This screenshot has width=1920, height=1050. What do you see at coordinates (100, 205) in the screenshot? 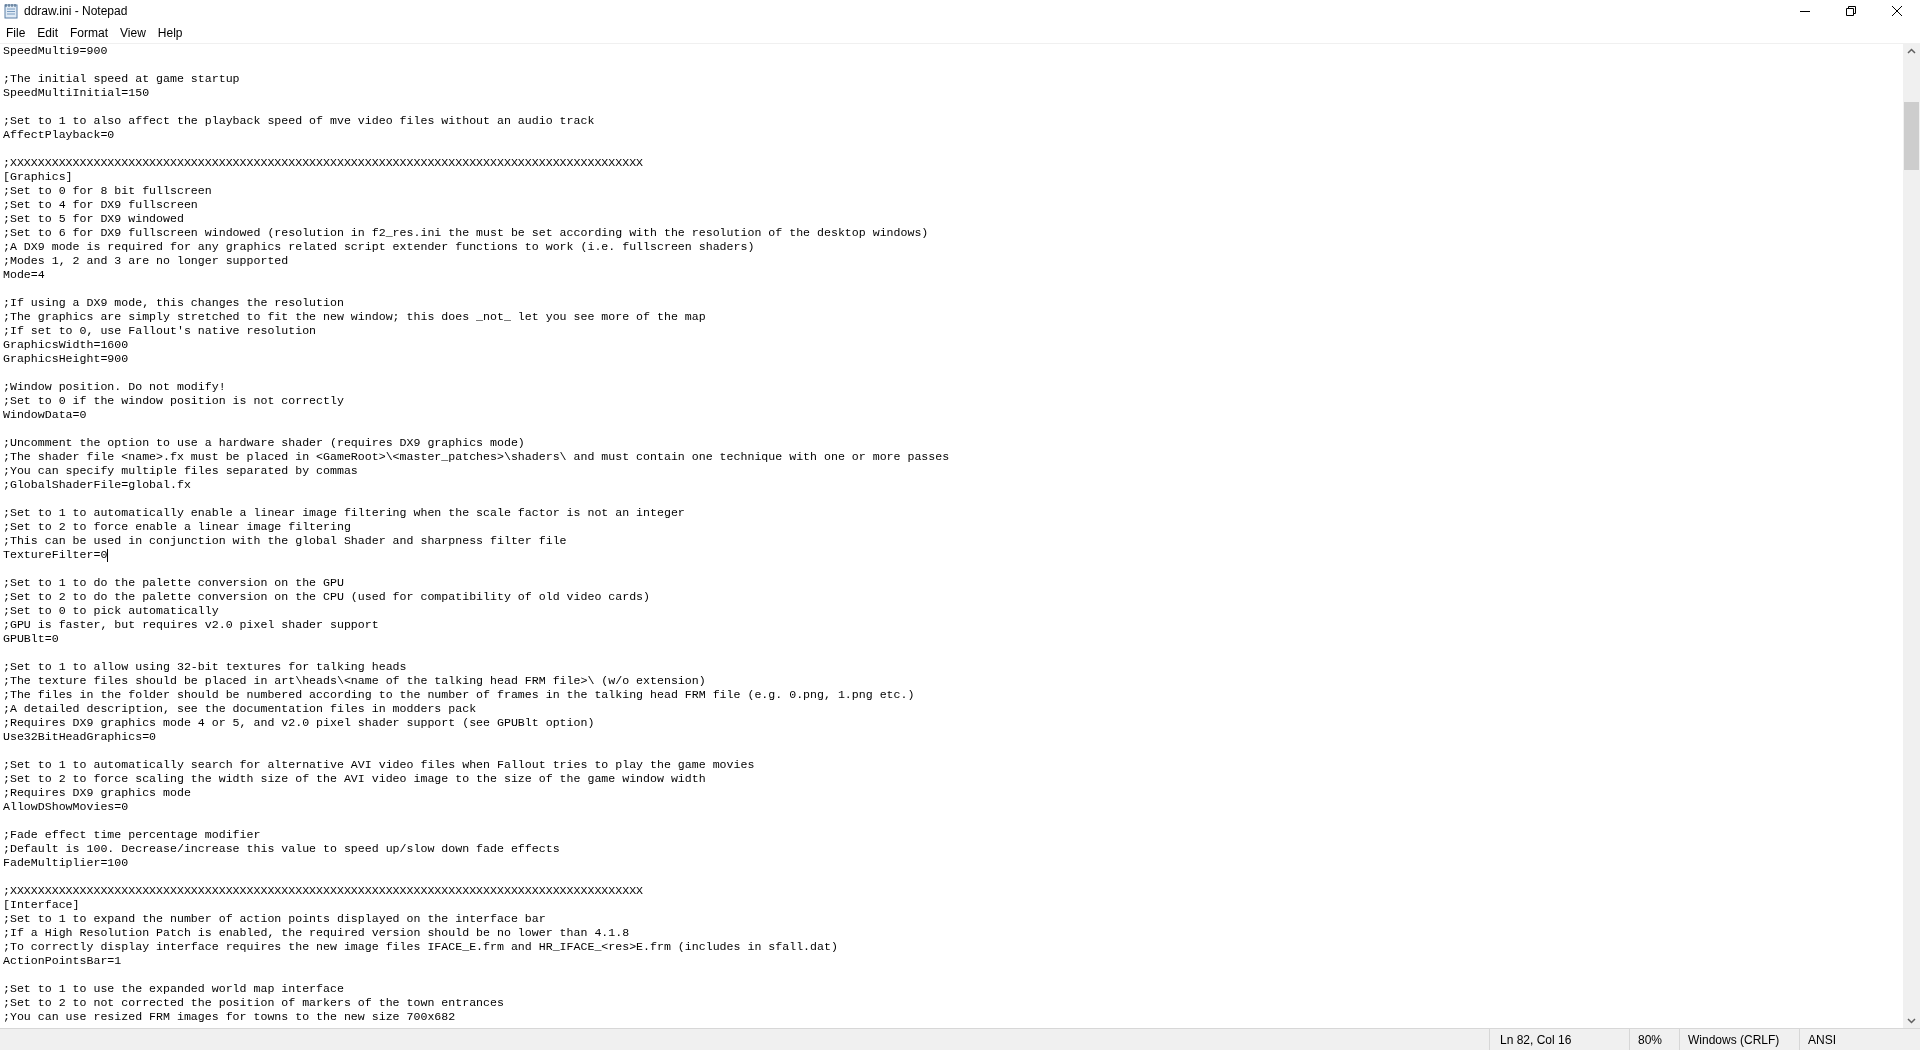
I see `text-line: ;Set to 4 for DX9 fullscreen` at bounding box center [100, 205].